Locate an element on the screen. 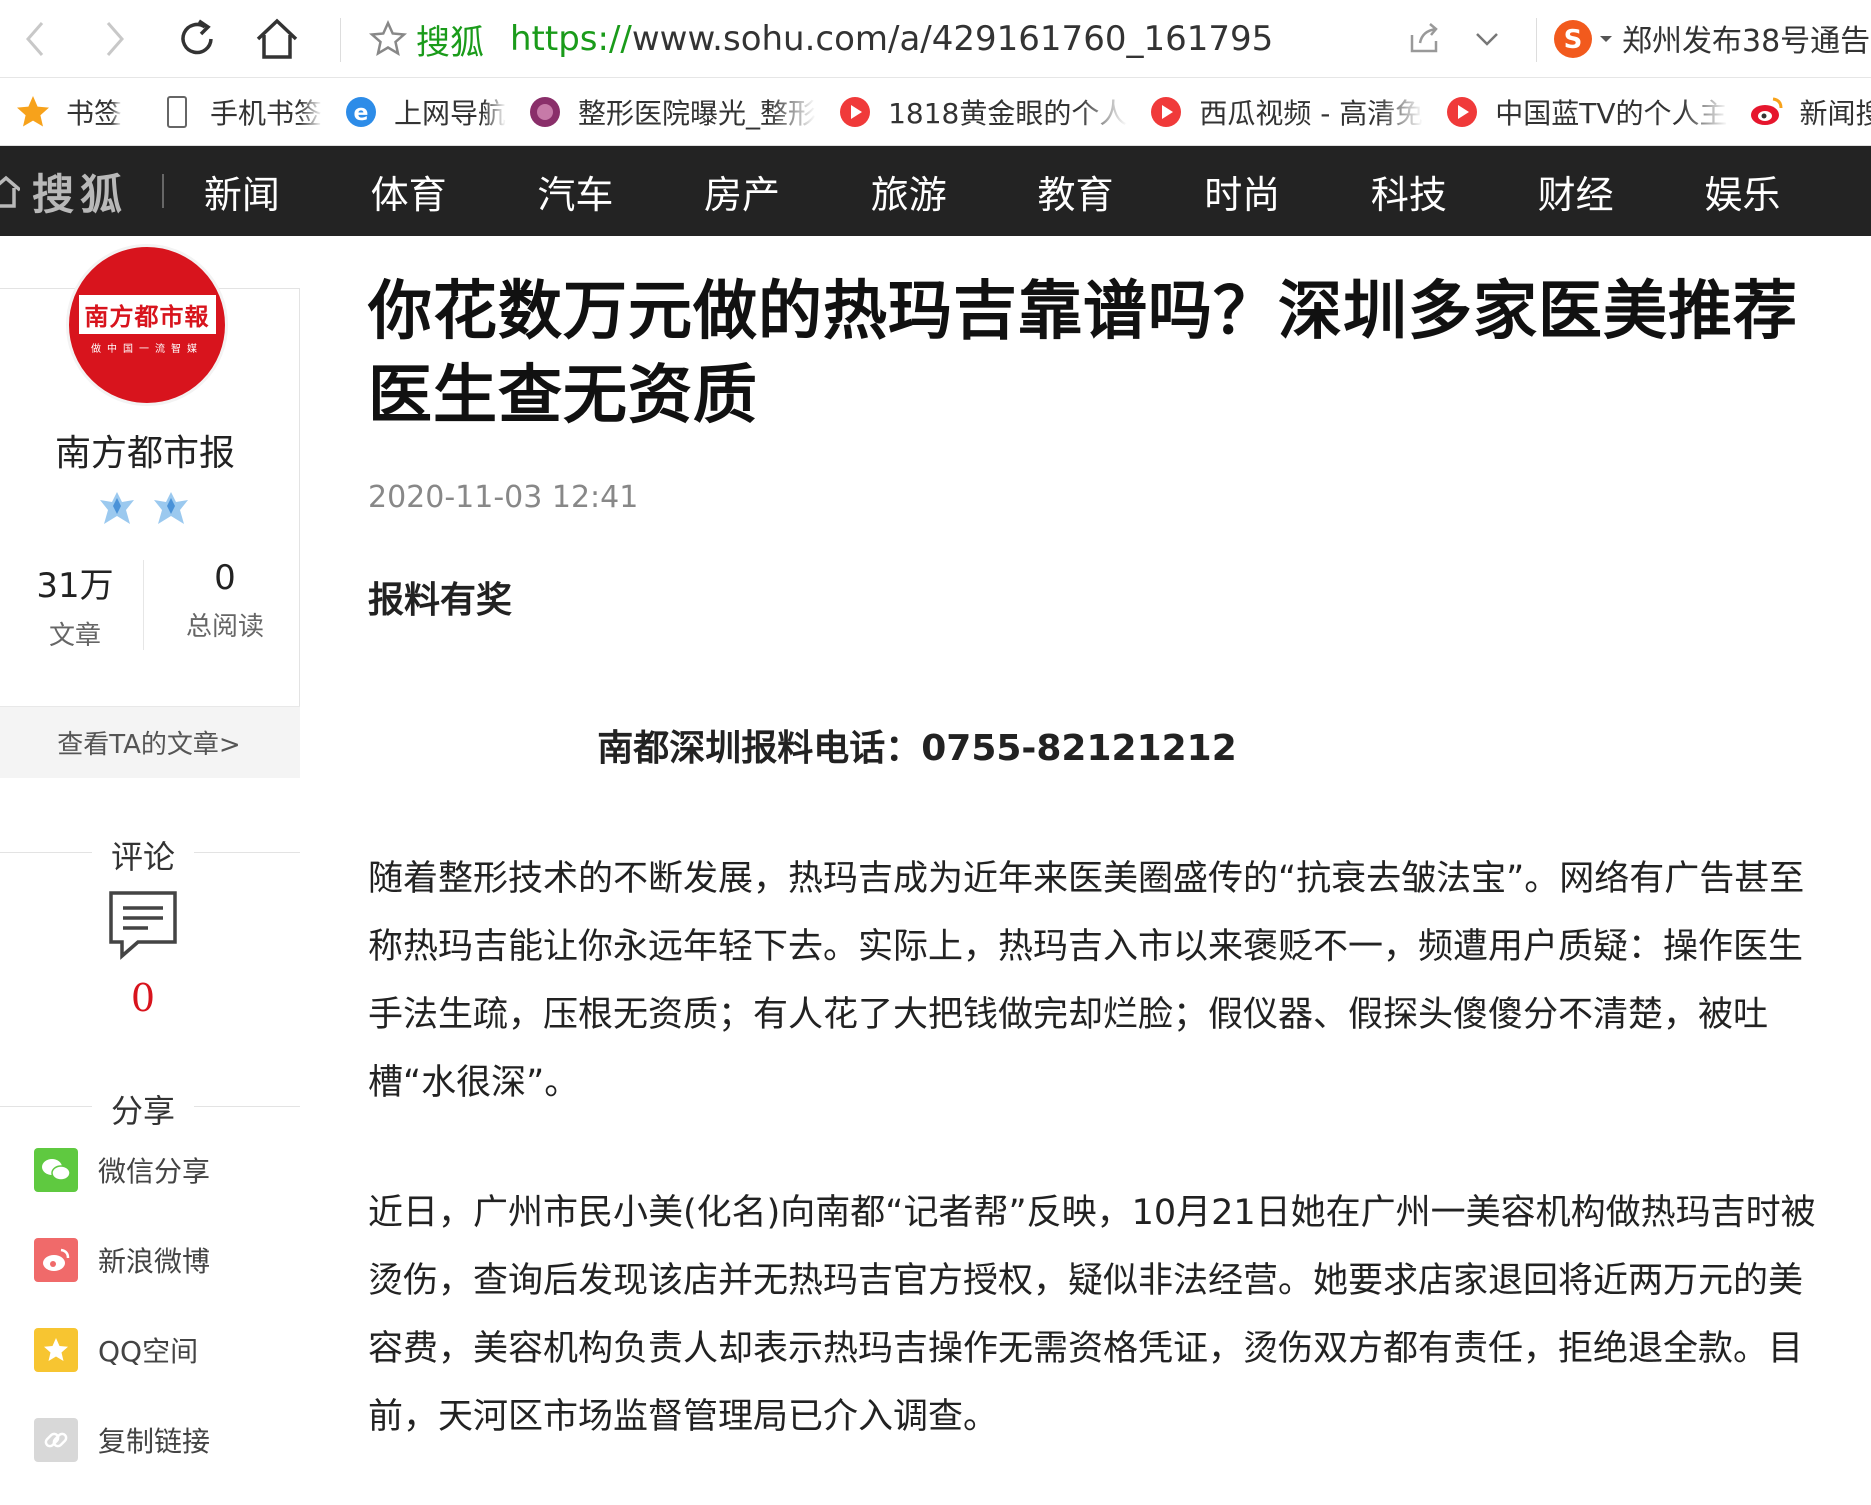  stat-reads-label: 总阅读 is located at coordinates (224, 627).